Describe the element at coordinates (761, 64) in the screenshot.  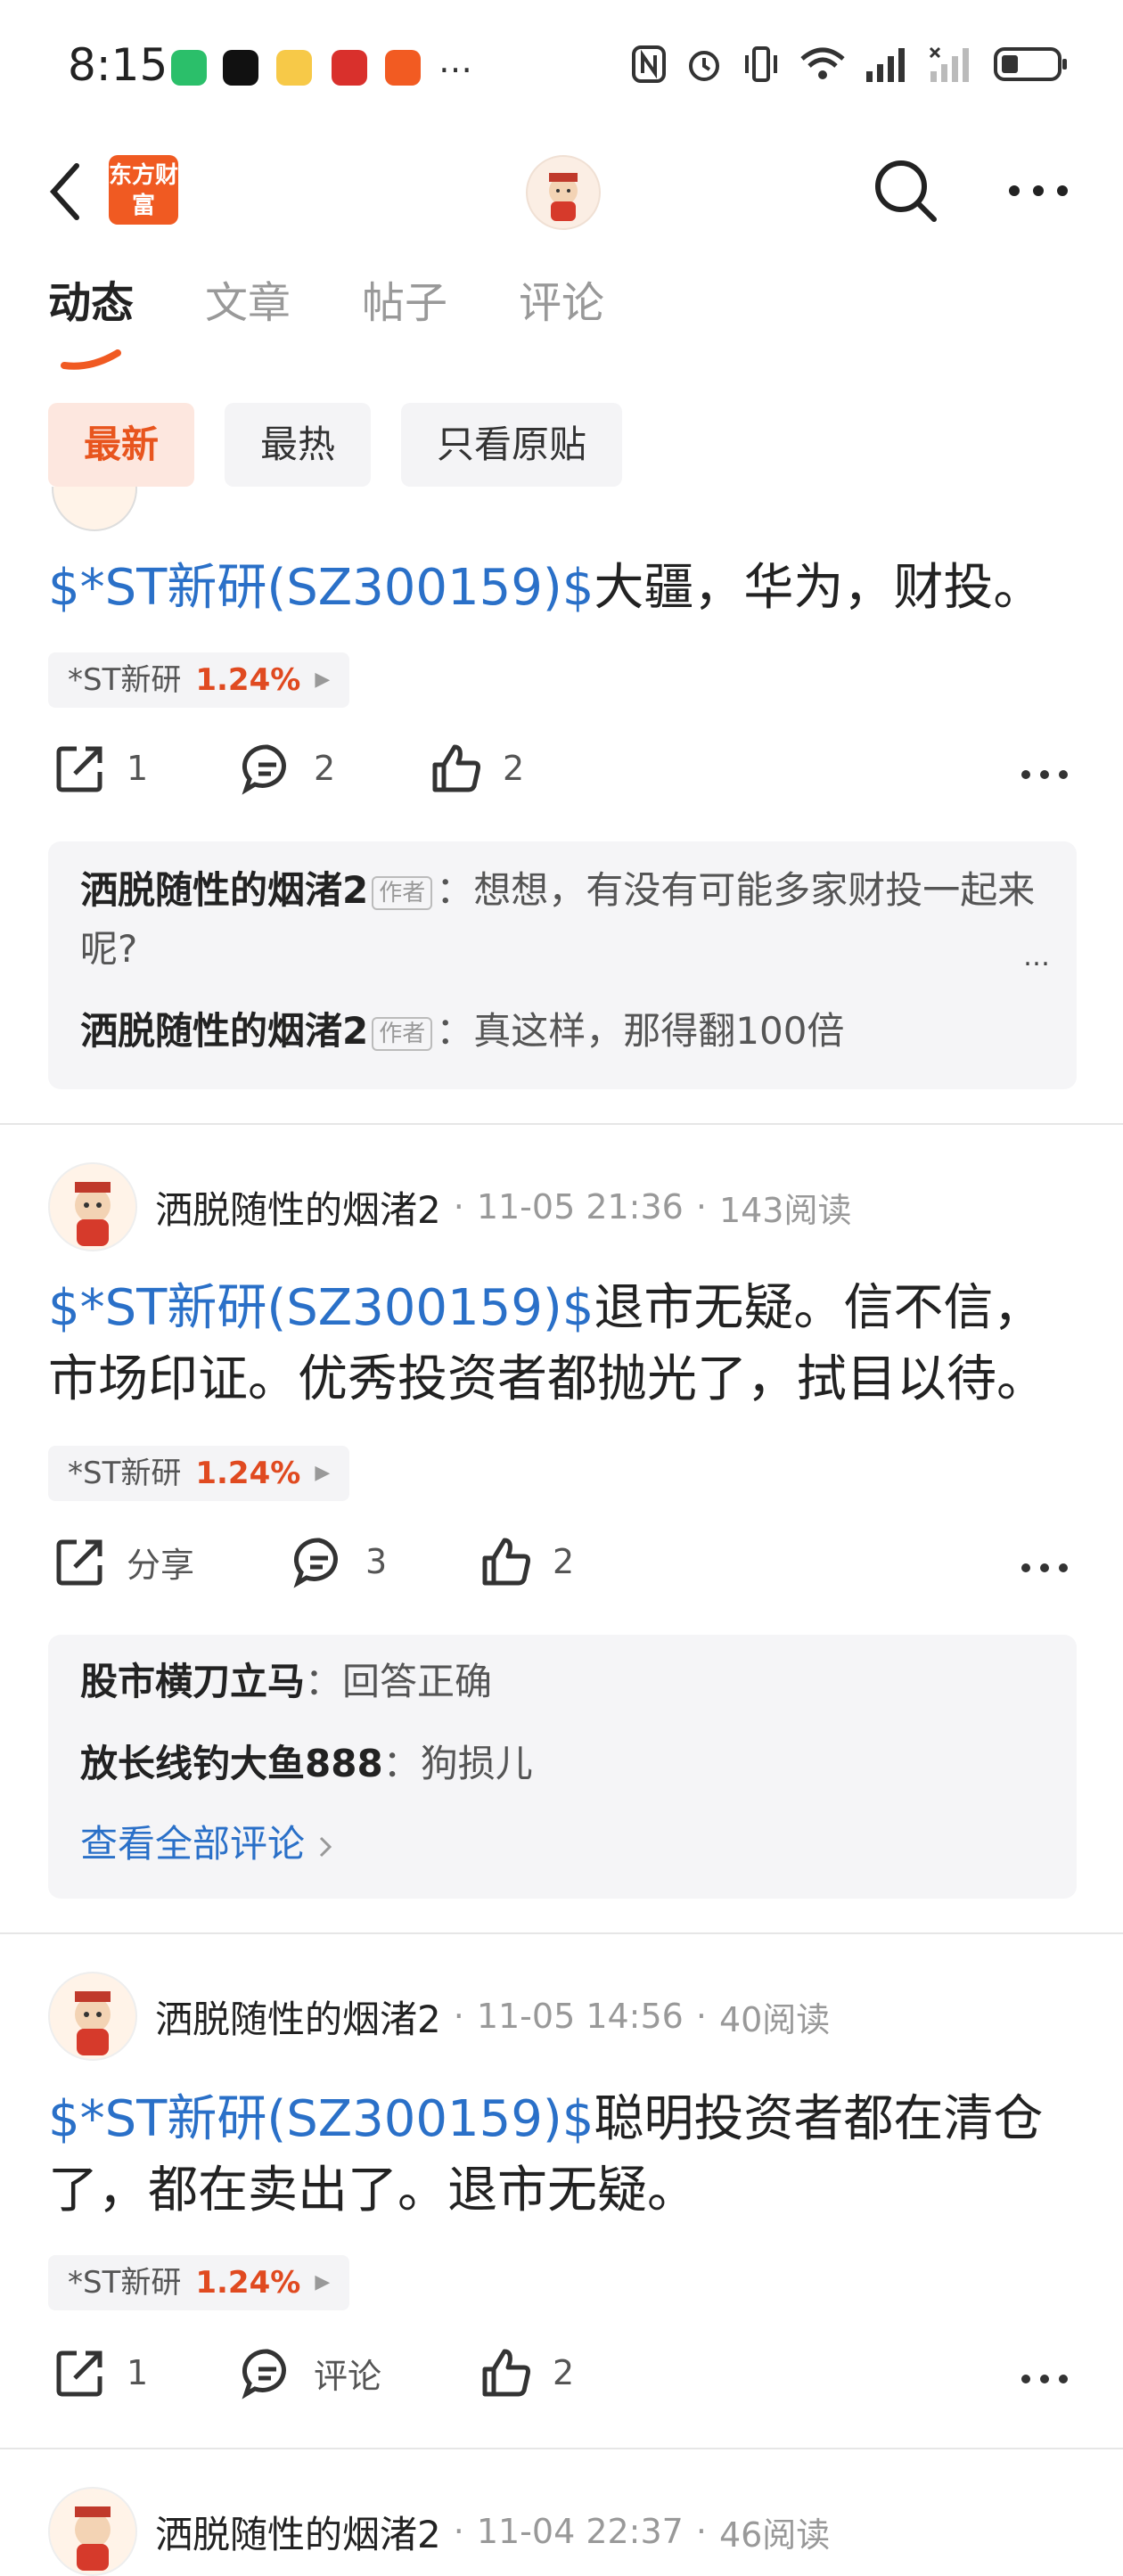
I see `vibrate-icon` at that location.